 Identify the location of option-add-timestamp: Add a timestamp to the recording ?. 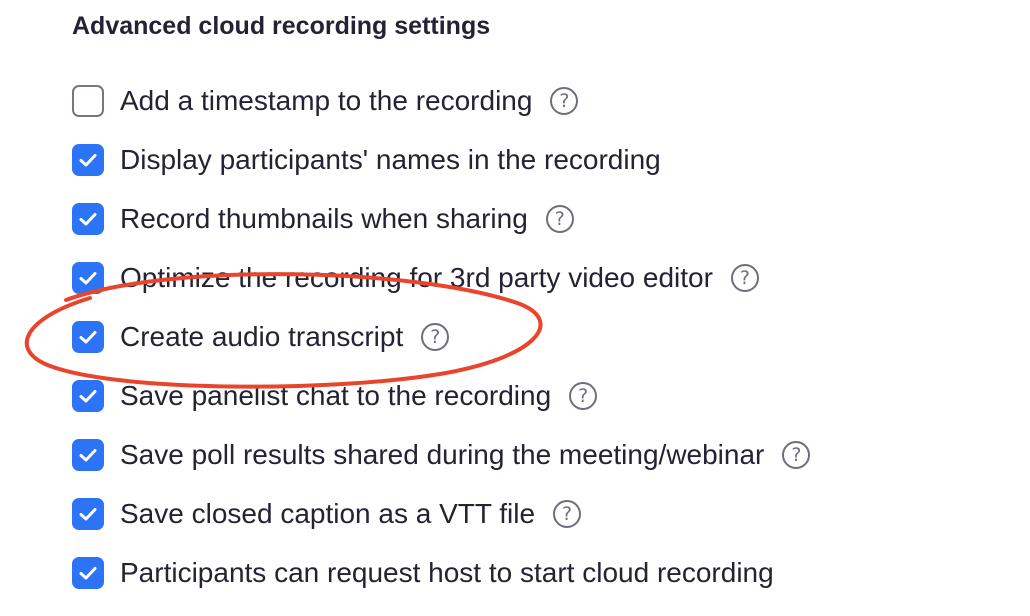
(325, 101).